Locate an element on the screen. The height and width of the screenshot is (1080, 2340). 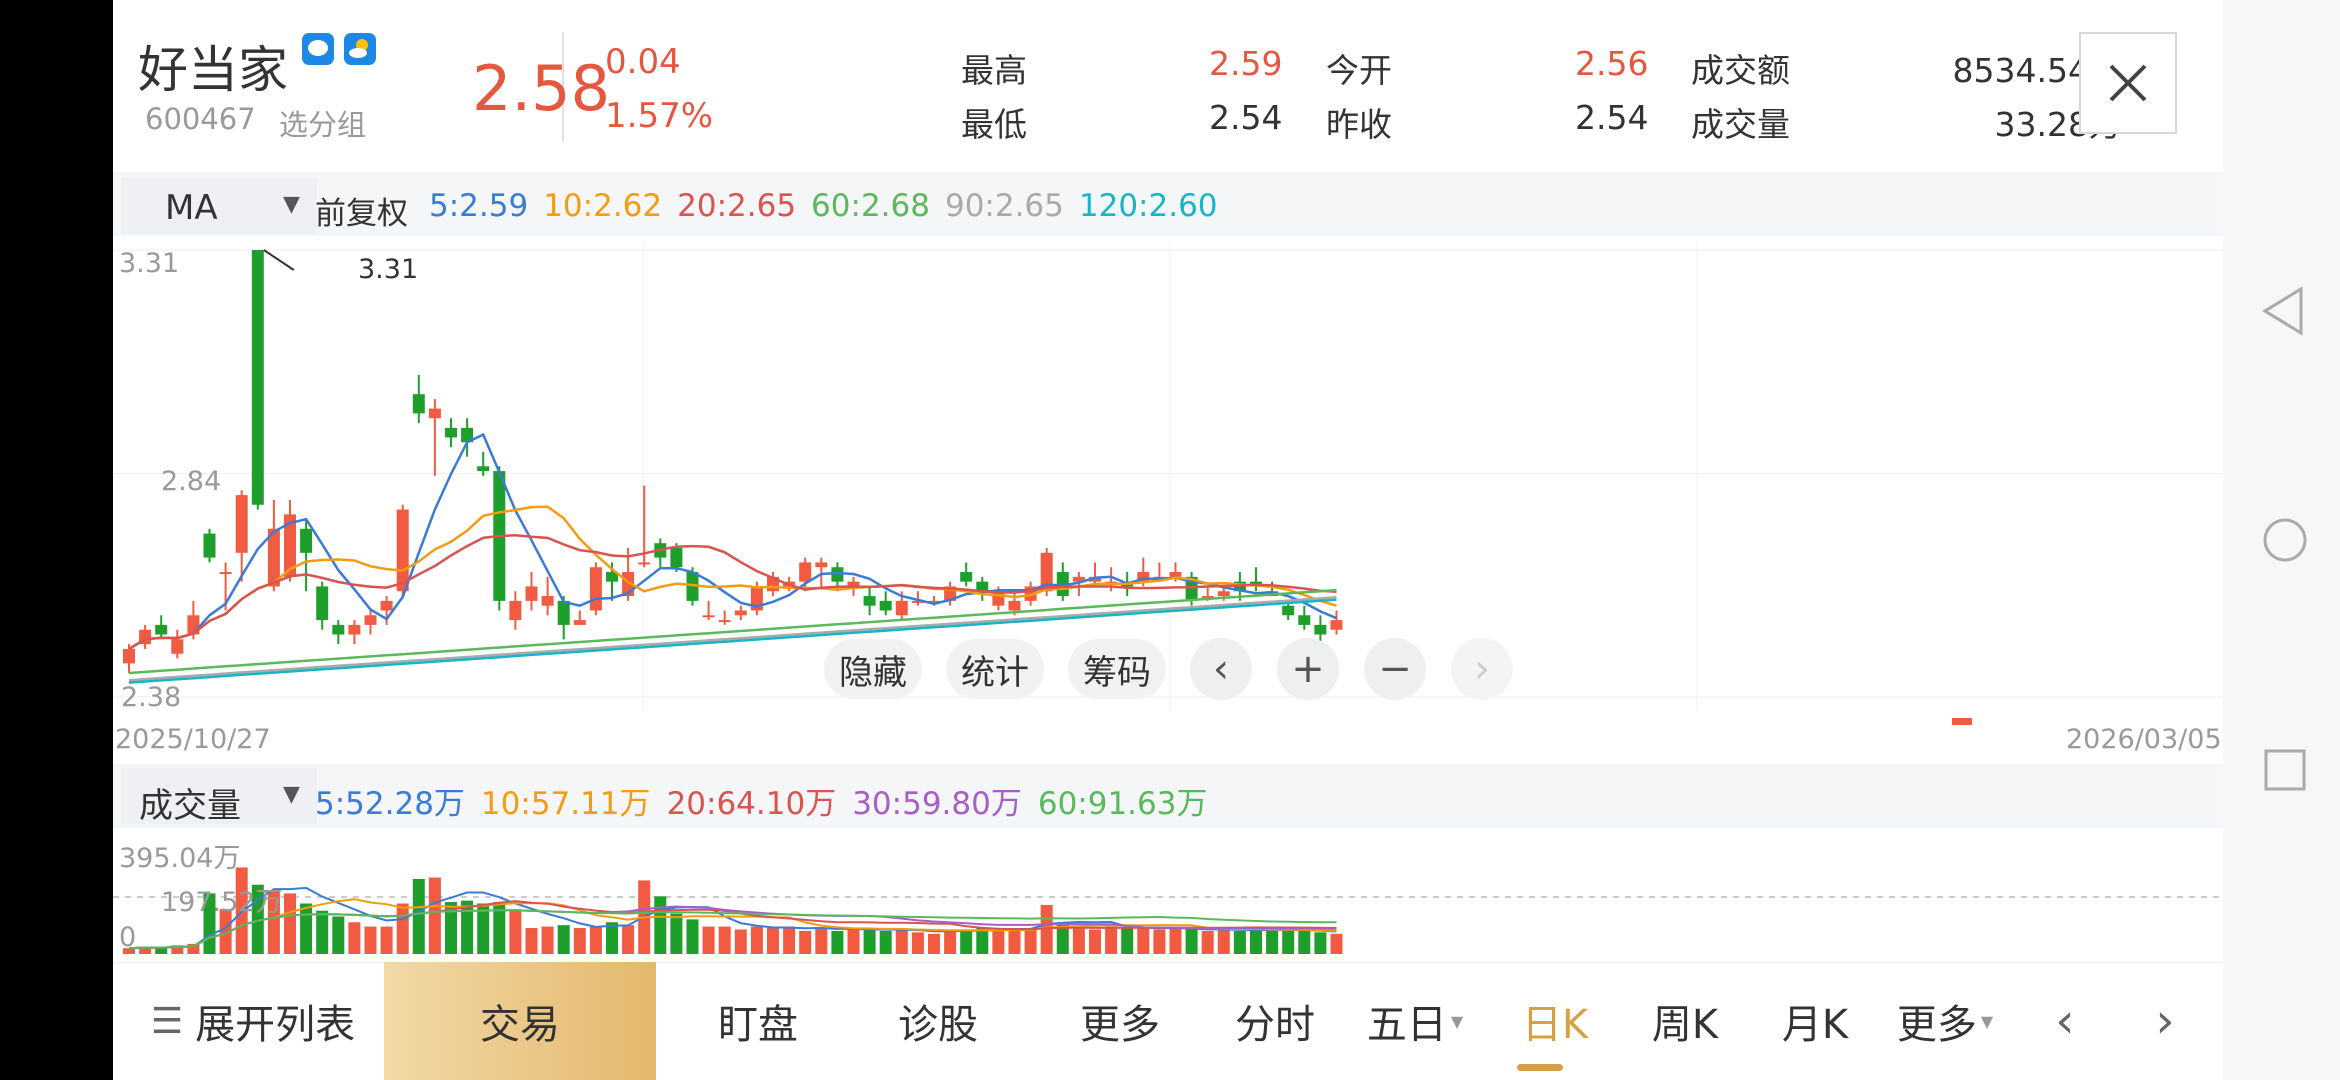
home-icon is located at coordinates (2285, 540).